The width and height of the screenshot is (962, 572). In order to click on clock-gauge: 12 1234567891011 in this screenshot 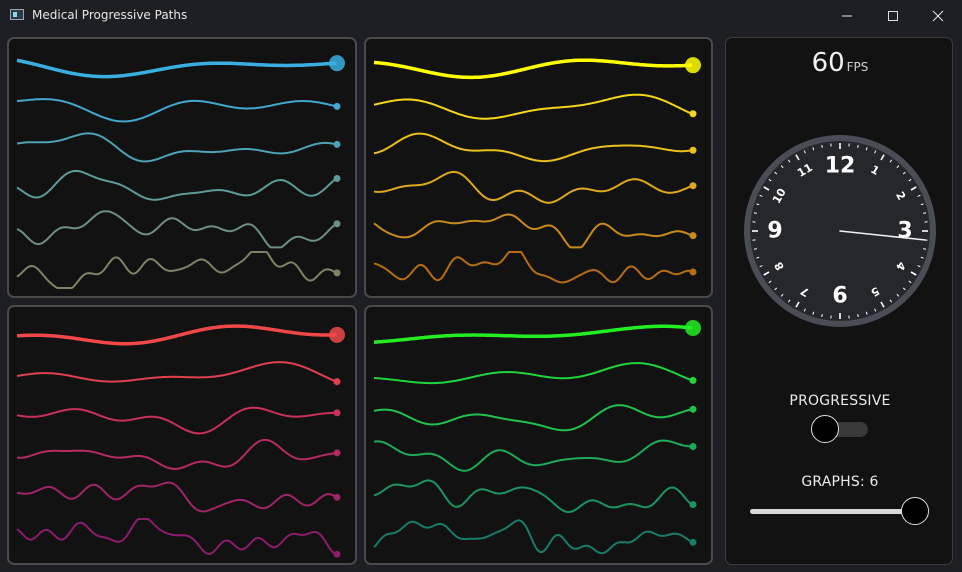, I will do `click(840, 231)`.